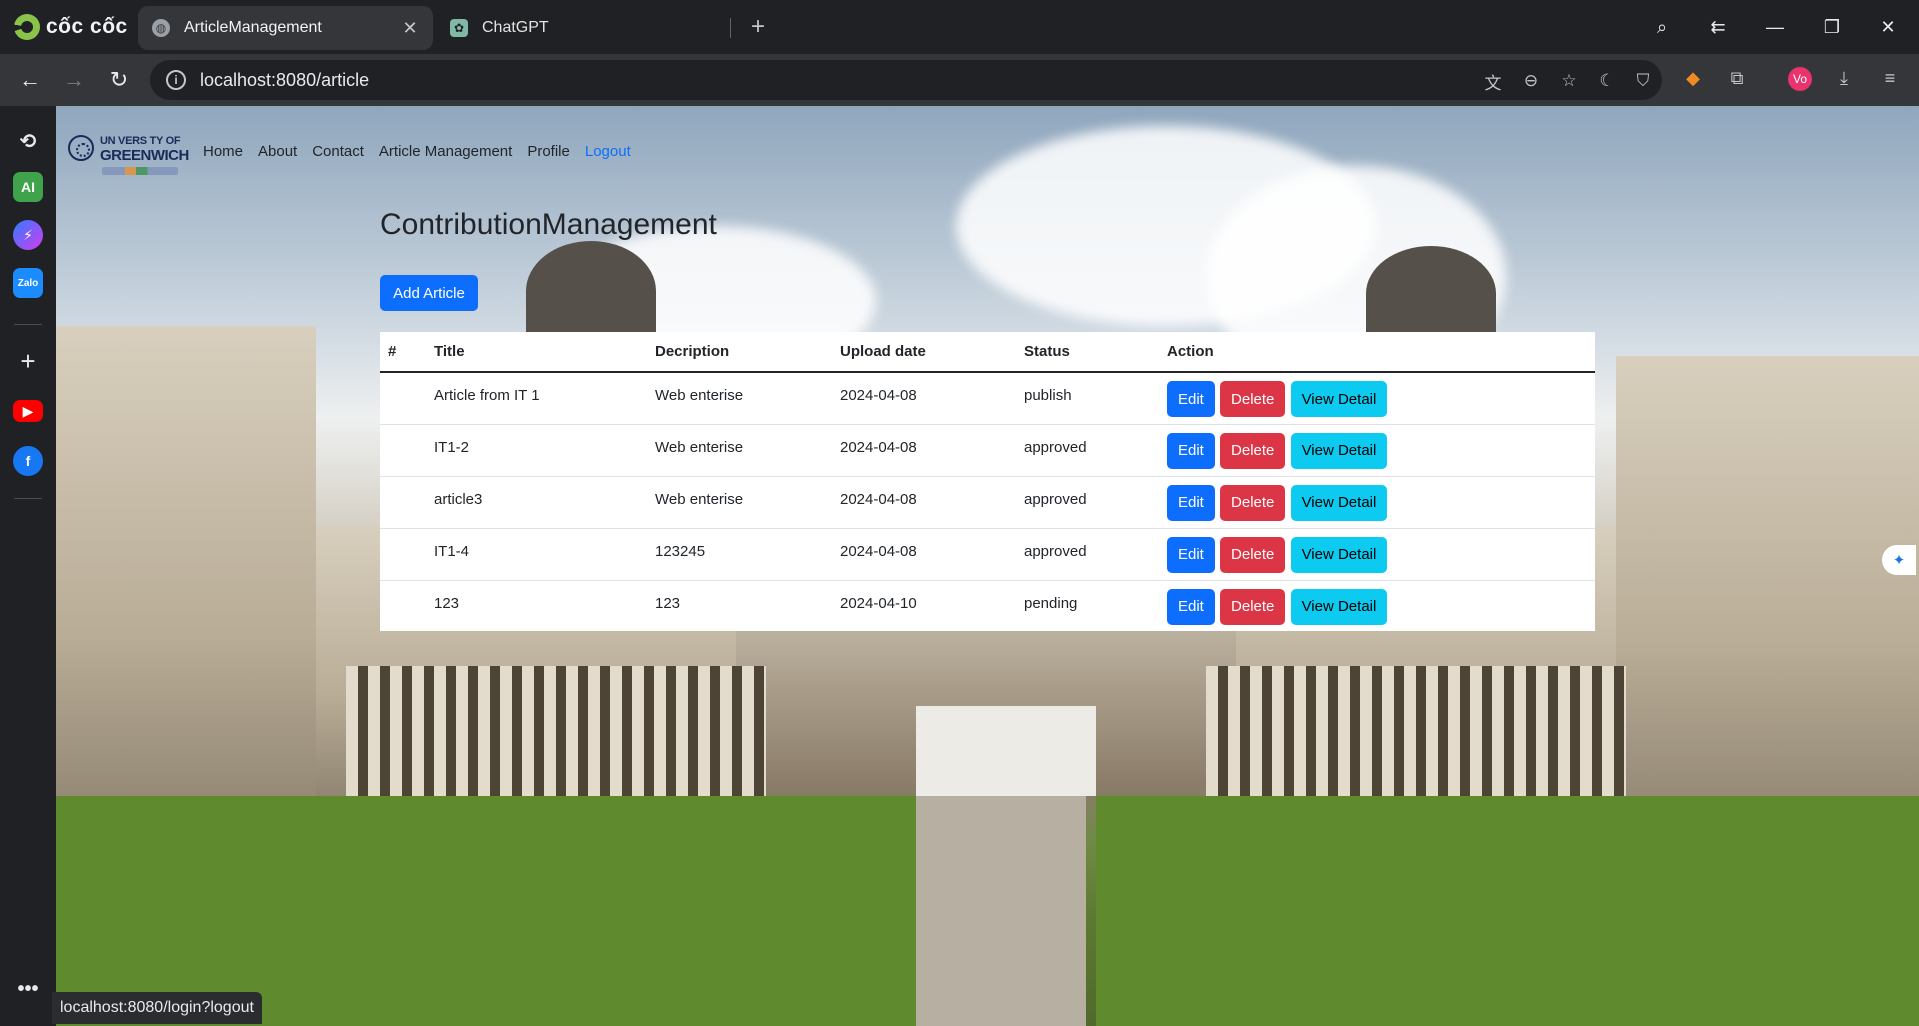  I want to click on new-tab-button: +, so click(758, 27).